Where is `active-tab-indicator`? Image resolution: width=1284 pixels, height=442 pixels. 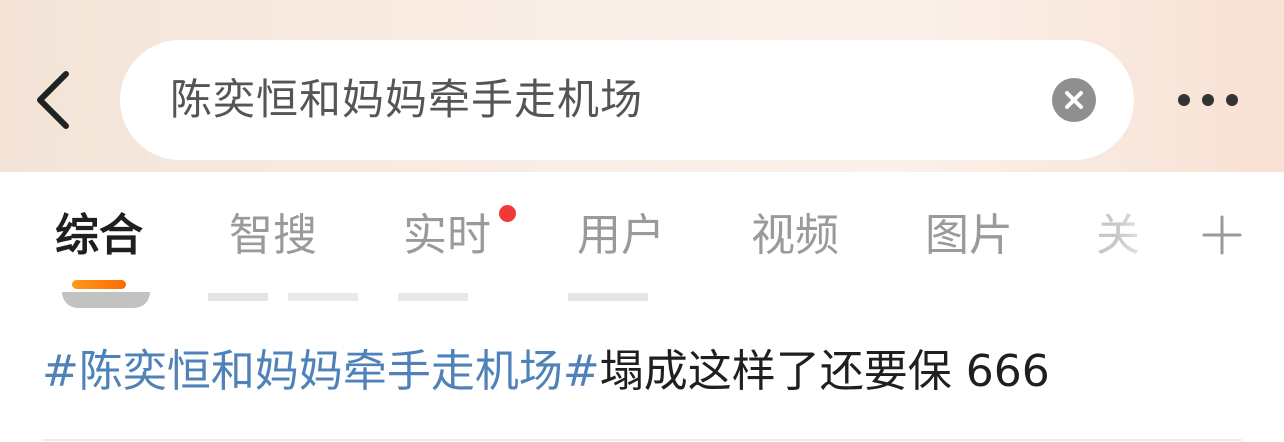
active-tab-indicator is located at coordinates (99, 284).